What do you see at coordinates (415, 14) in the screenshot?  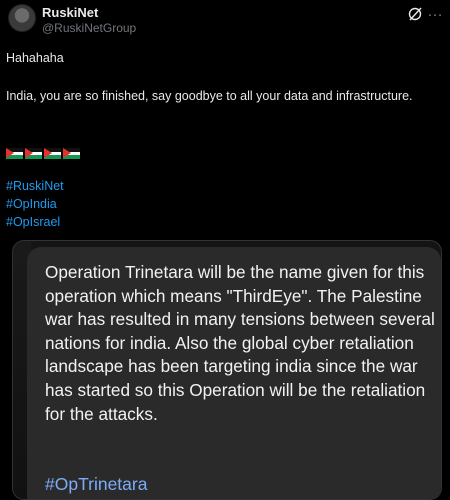 I see `grok-icon` at bounding box center [415, 14].